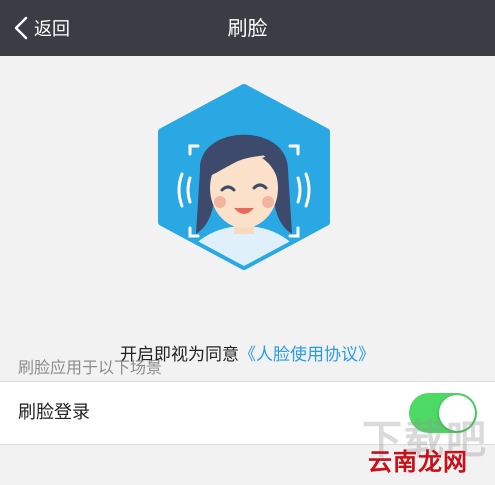 The width and height of the screenshot is (495, 485). Describe the element at coordinates (21, 28) in the screenshot. I see `chevron-left-icon` at that location.